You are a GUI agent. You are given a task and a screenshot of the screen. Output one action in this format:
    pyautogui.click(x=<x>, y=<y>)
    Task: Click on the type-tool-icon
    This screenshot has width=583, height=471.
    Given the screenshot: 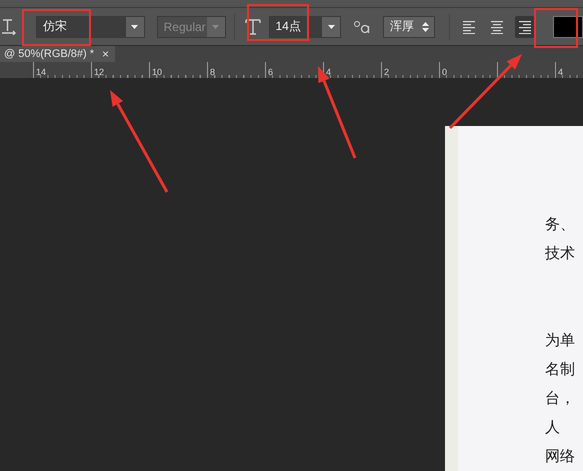 What is the action you would take?
    pyautogui.click(x=9, y=26)
    